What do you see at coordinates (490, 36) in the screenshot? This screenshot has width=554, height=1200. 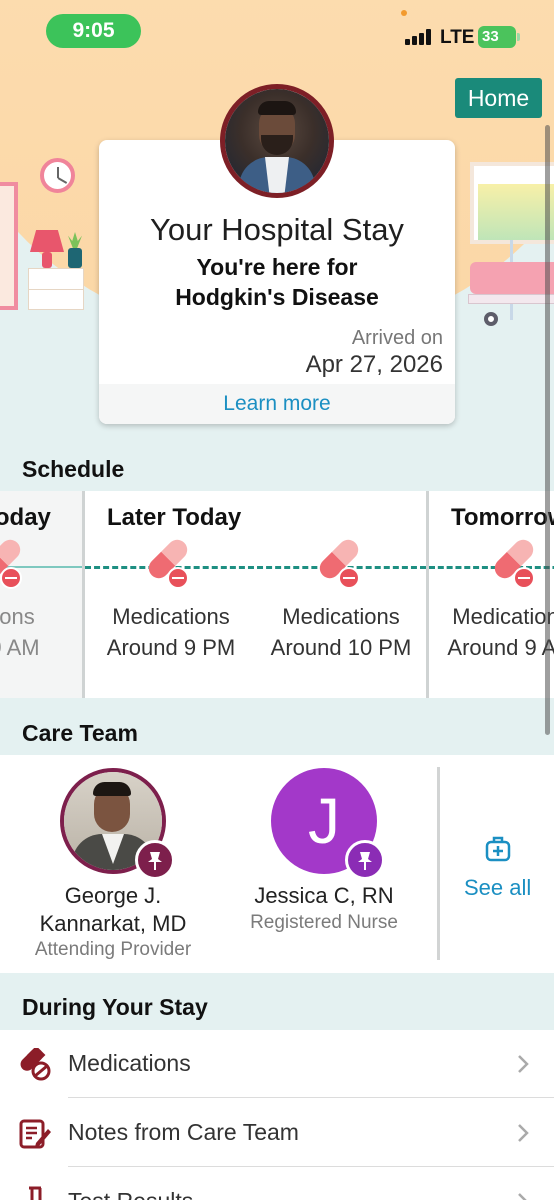 I see `battery-level: 33` at bounding box center [490, 36].